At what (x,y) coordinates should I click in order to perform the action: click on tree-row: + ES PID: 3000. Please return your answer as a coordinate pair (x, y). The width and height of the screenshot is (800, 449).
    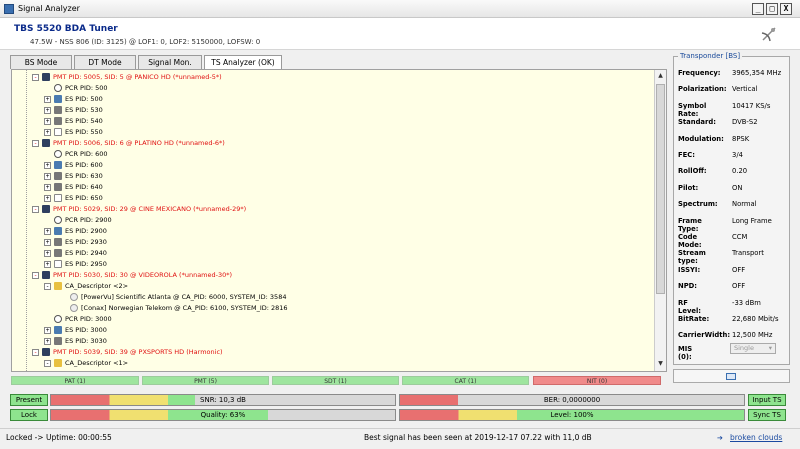
    Looking at the image, I should click on (75, 330).